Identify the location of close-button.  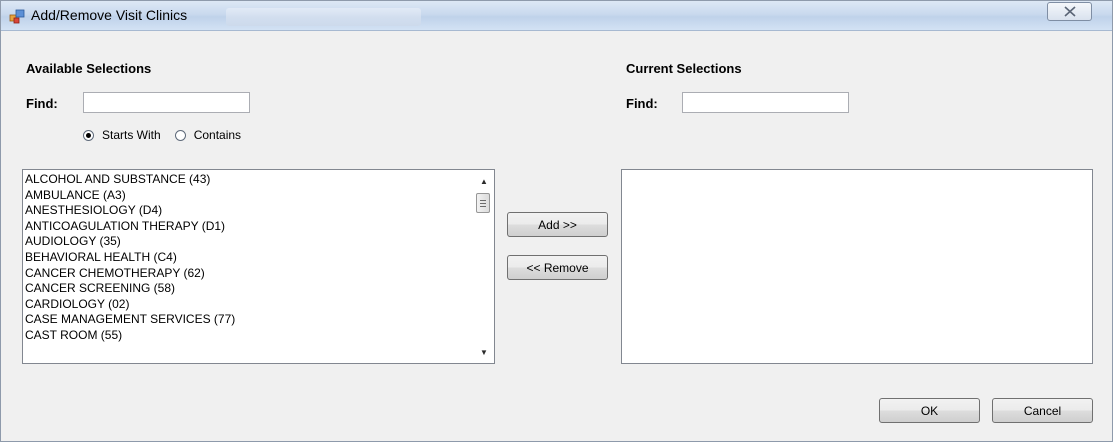
(1069, 11).